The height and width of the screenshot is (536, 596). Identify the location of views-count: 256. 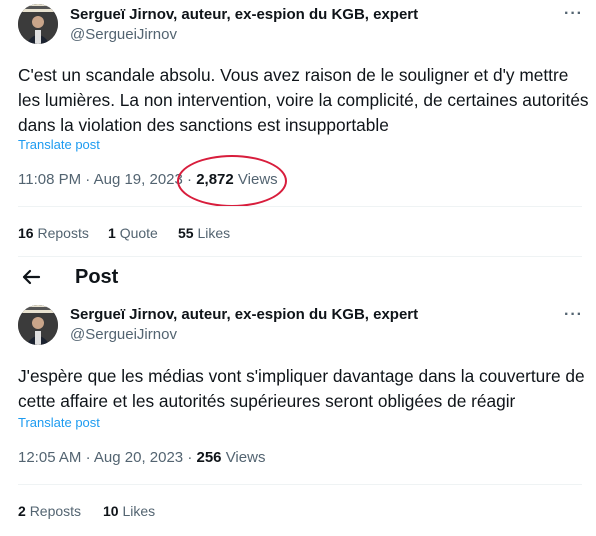
(209, 457).